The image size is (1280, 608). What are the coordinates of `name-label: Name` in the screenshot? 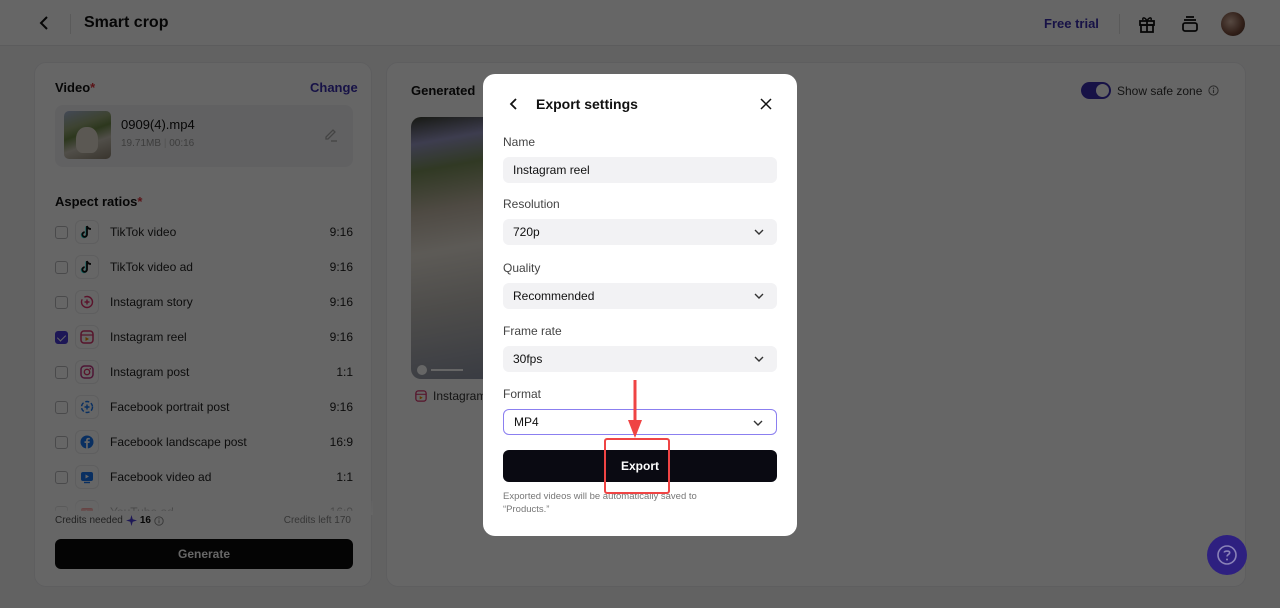 It's located at (519, 142).